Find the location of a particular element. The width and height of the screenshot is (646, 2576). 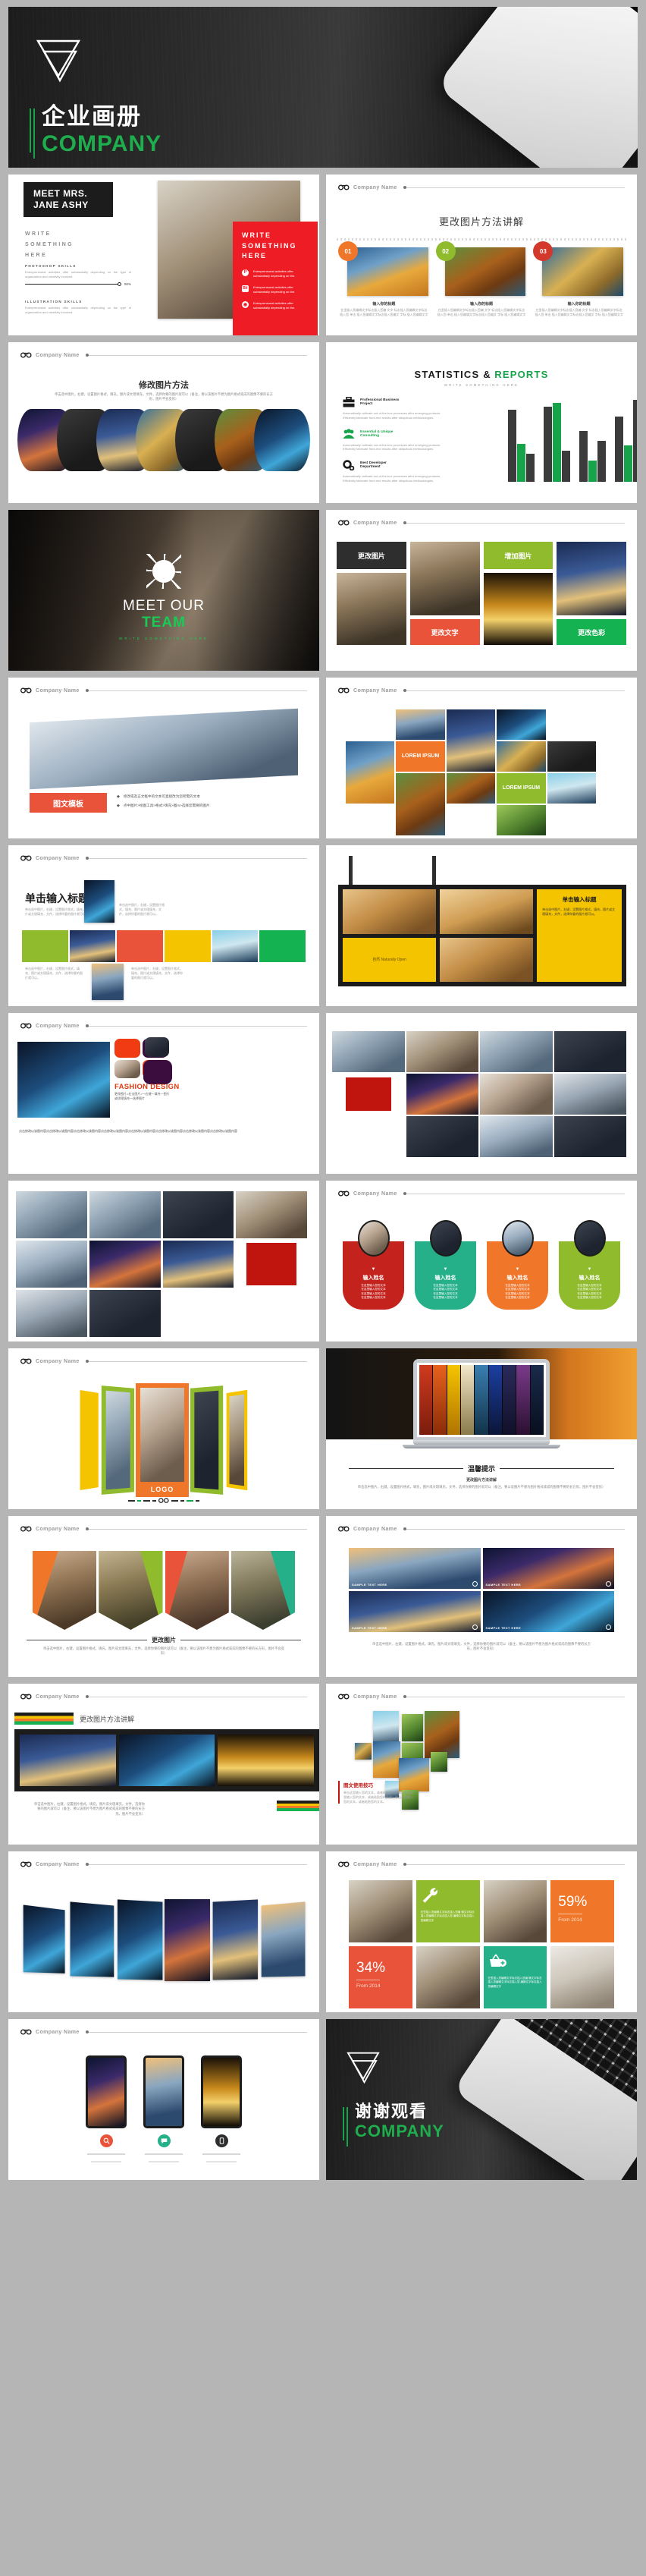

decorative-divider is located at coordinates (481, 239).